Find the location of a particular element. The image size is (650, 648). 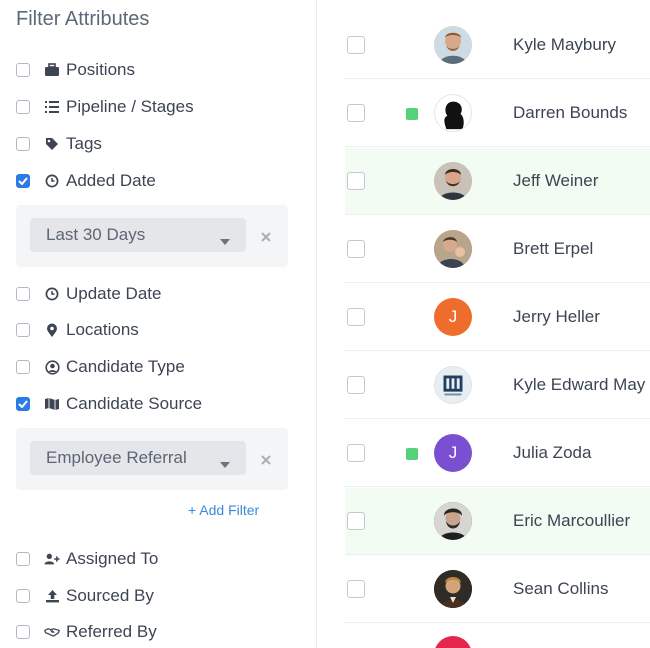

upload-icon is located at coordinates (52, 596).